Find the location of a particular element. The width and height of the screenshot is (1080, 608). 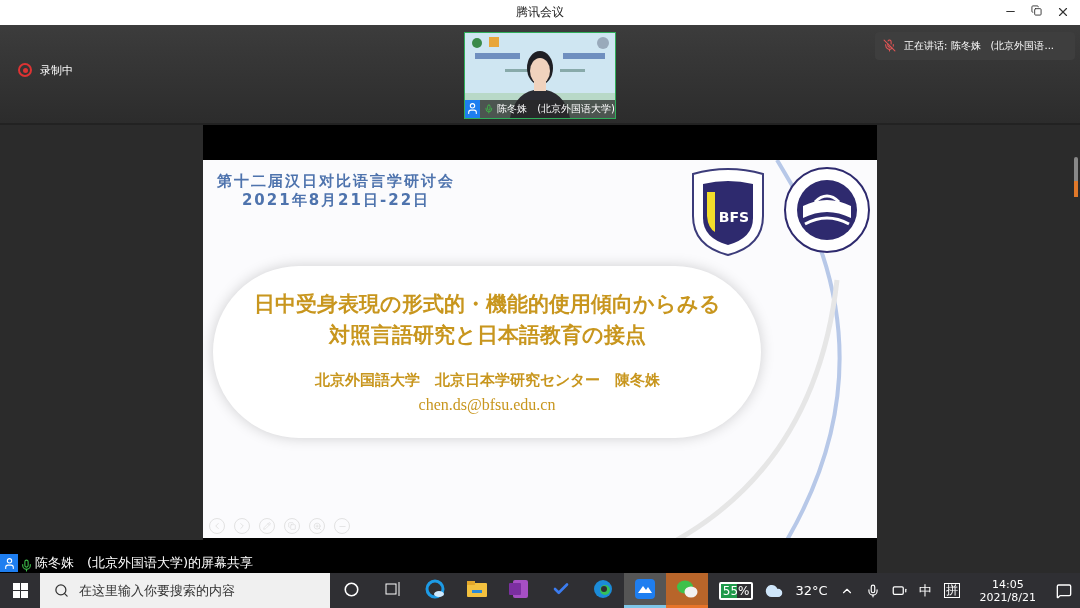

temperature-label: 32°C is located at coordinates (811, 590).